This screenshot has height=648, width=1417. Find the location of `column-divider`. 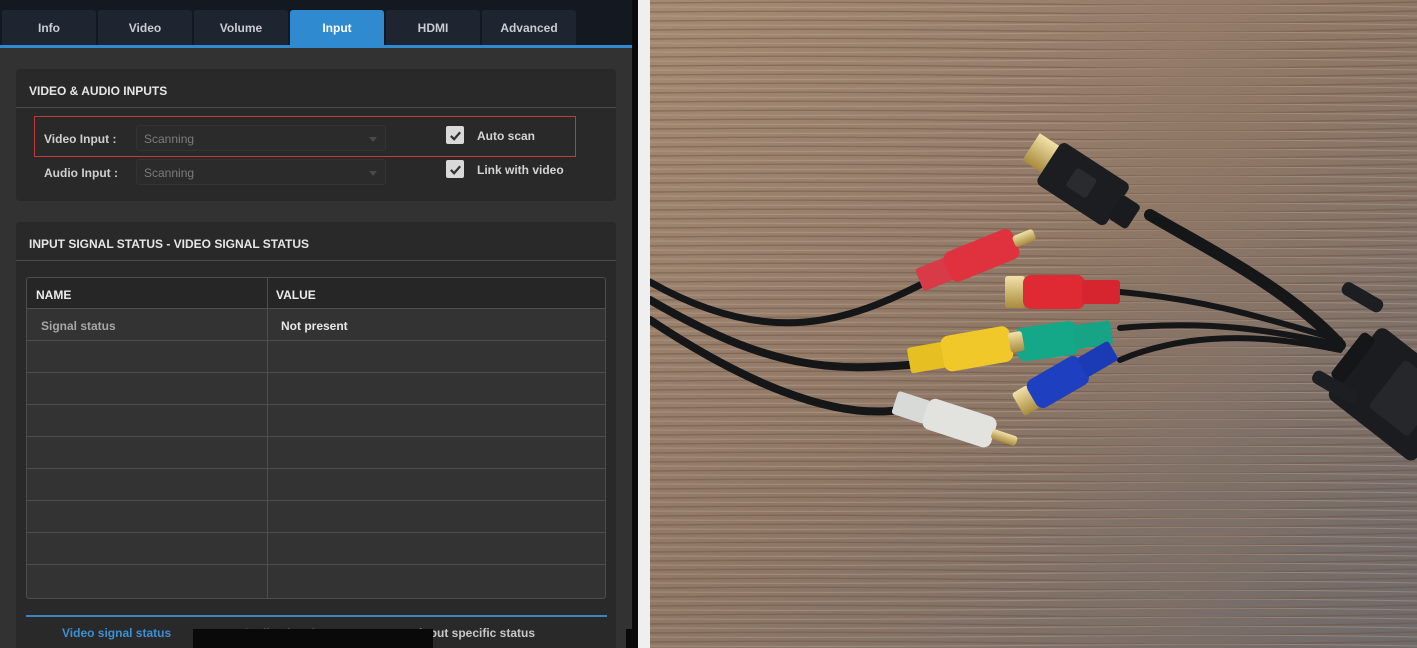

column-divider is located at coordinates (267, 438).